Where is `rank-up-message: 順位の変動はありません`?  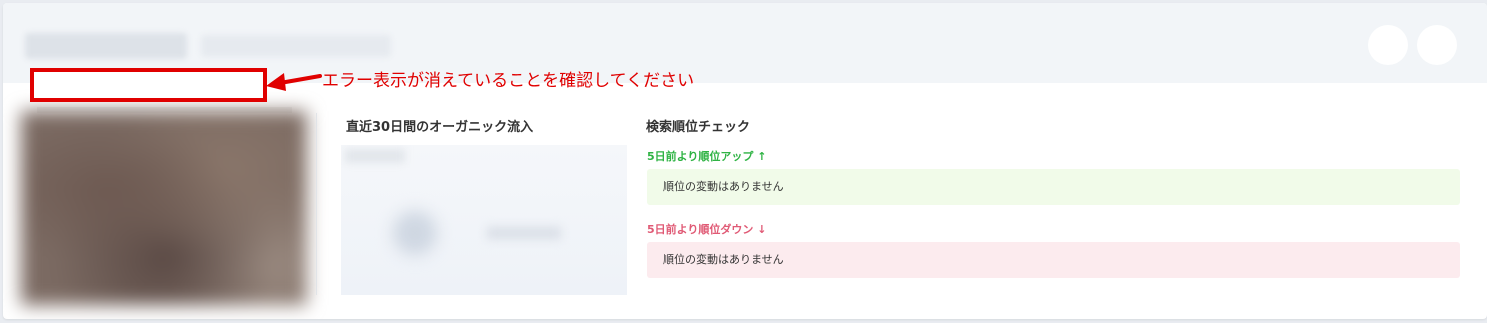 rank-up-message: 順位の変動はありません is located at coordinates (723, 186).